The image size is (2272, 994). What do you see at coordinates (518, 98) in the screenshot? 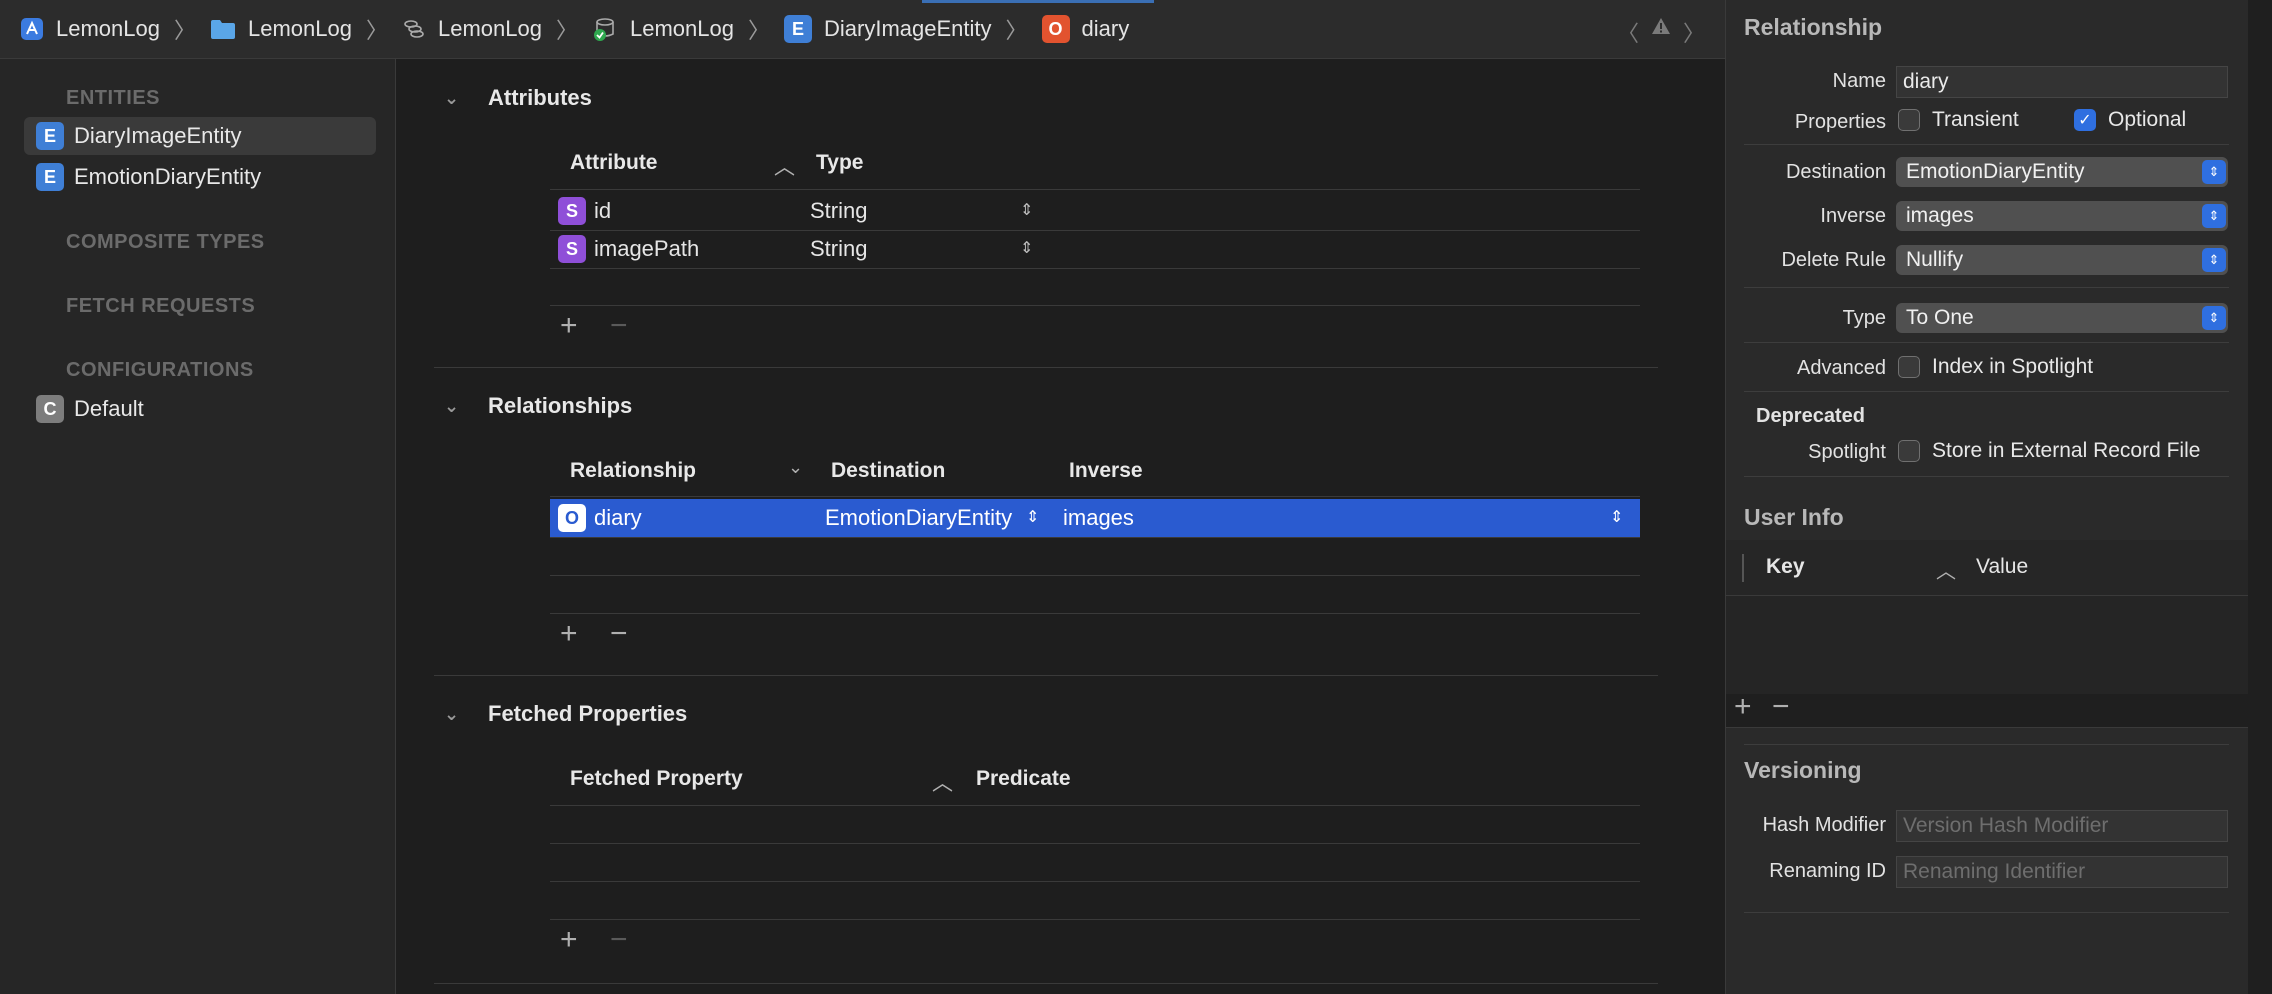
I see `attributes-section-header: ⌄ Attributes` at bounding box center [518, 98].